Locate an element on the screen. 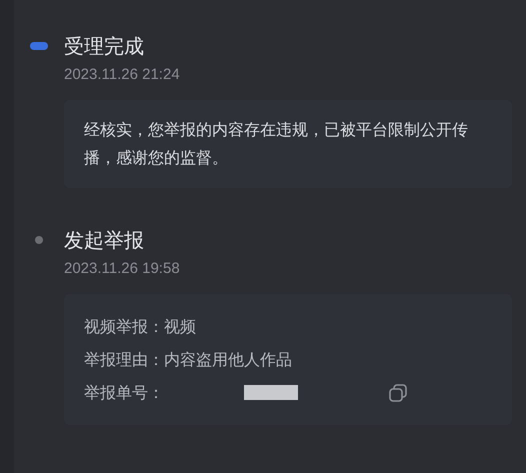 Image resolution: width=526 pixels, height=473 pixels. detail-label: 视频举报： is located at coordinates (124, 327).